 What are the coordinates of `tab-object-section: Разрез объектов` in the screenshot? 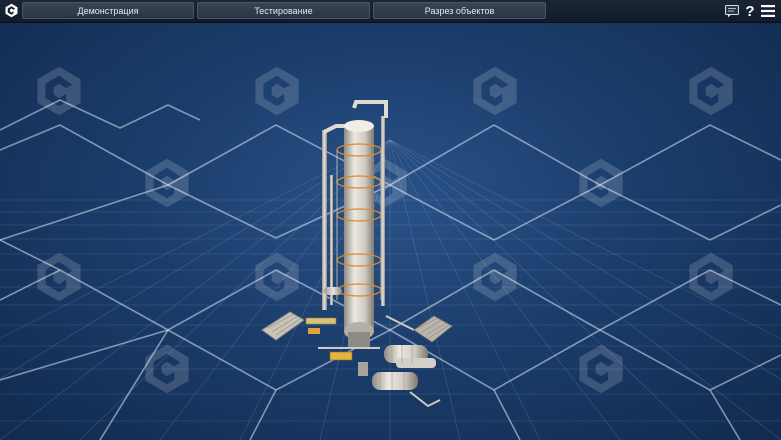 It's located at (459, 10).